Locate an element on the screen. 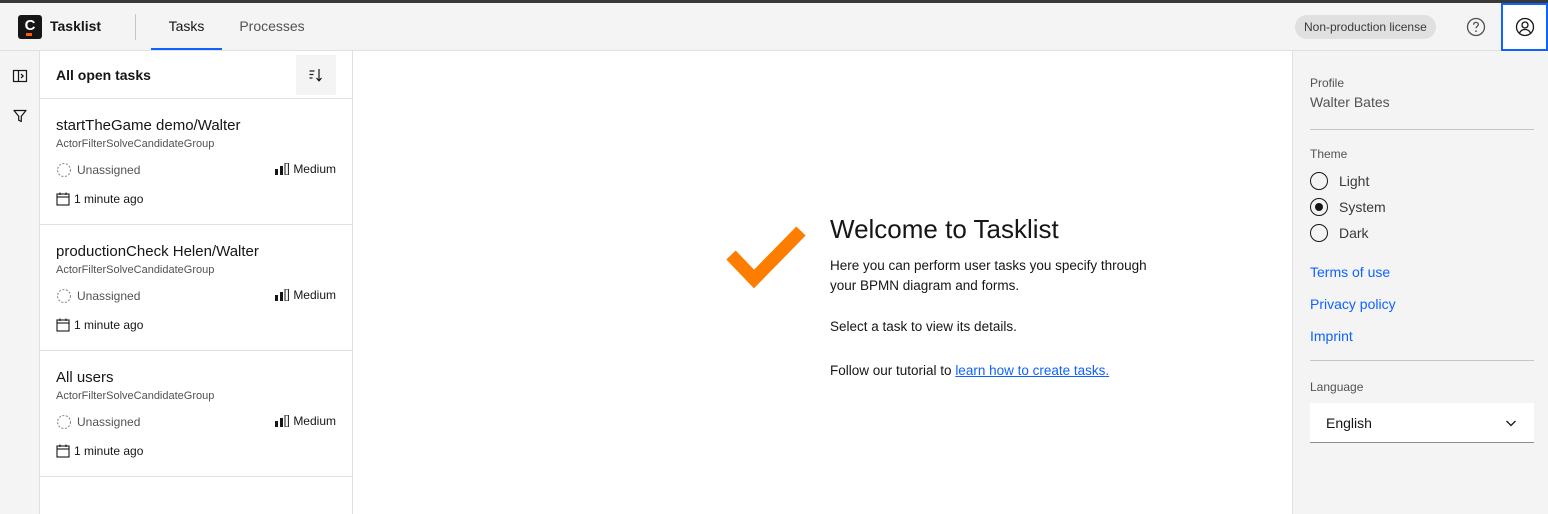  language-value: English is located at coordinates (1349, 422).